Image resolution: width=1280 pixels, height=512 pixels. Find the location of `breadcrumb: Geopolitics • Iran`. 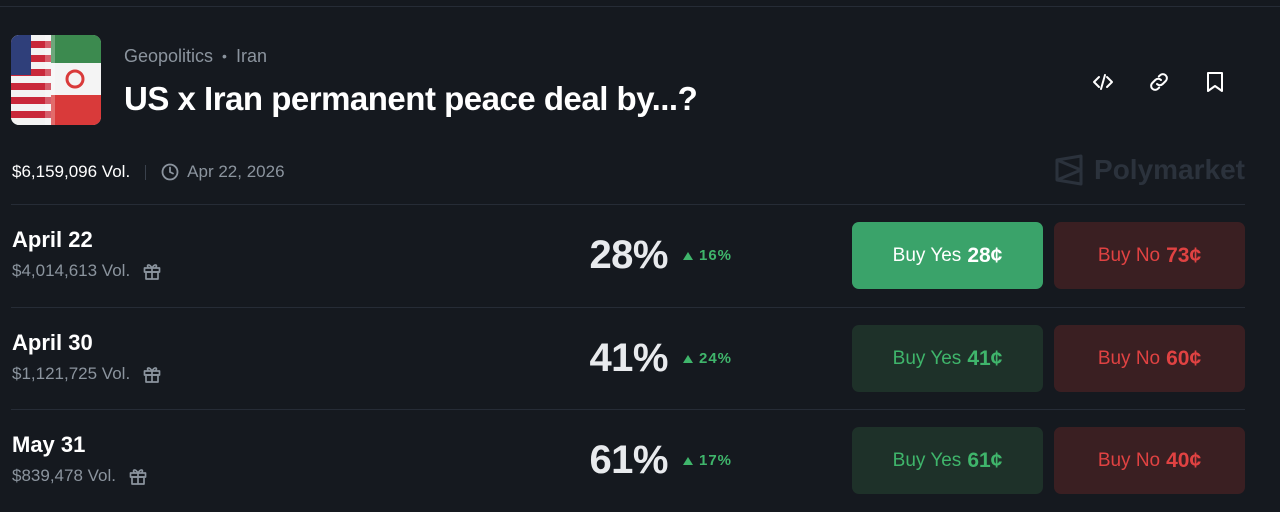

breadcrumb: Geopolitics • Iran is located at coordinates (195, 56).